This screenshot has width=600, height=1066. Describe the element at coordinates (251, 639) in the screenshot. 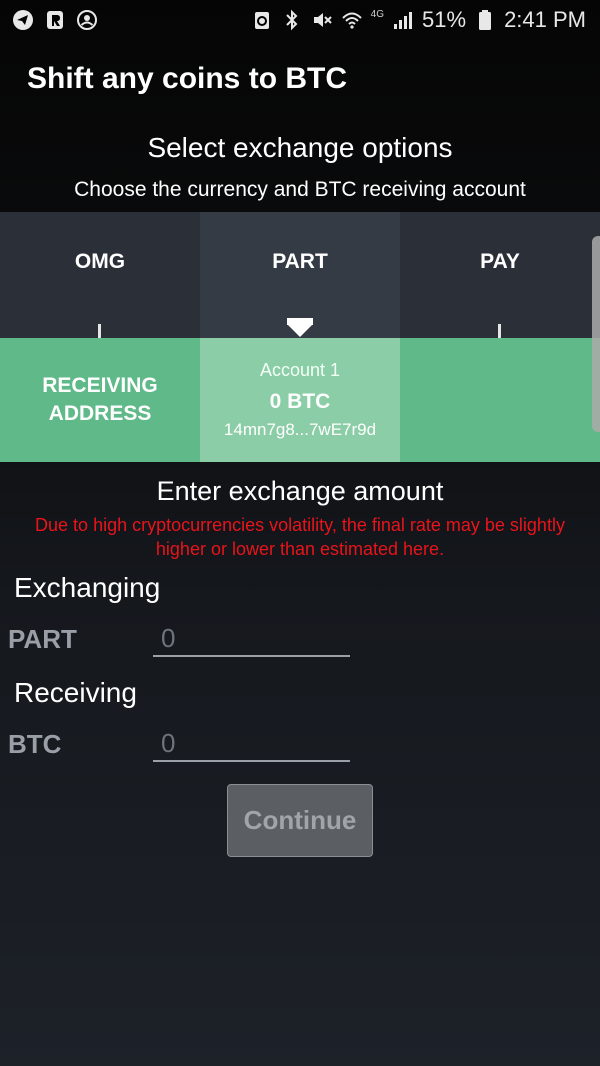

I see `exchanging-amount-input` at that location.